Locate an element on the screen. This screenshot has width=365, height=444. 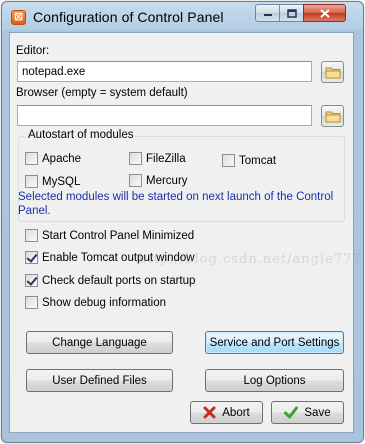
option-debug-info-label: Show debug information is located at coordinates (104, 302).